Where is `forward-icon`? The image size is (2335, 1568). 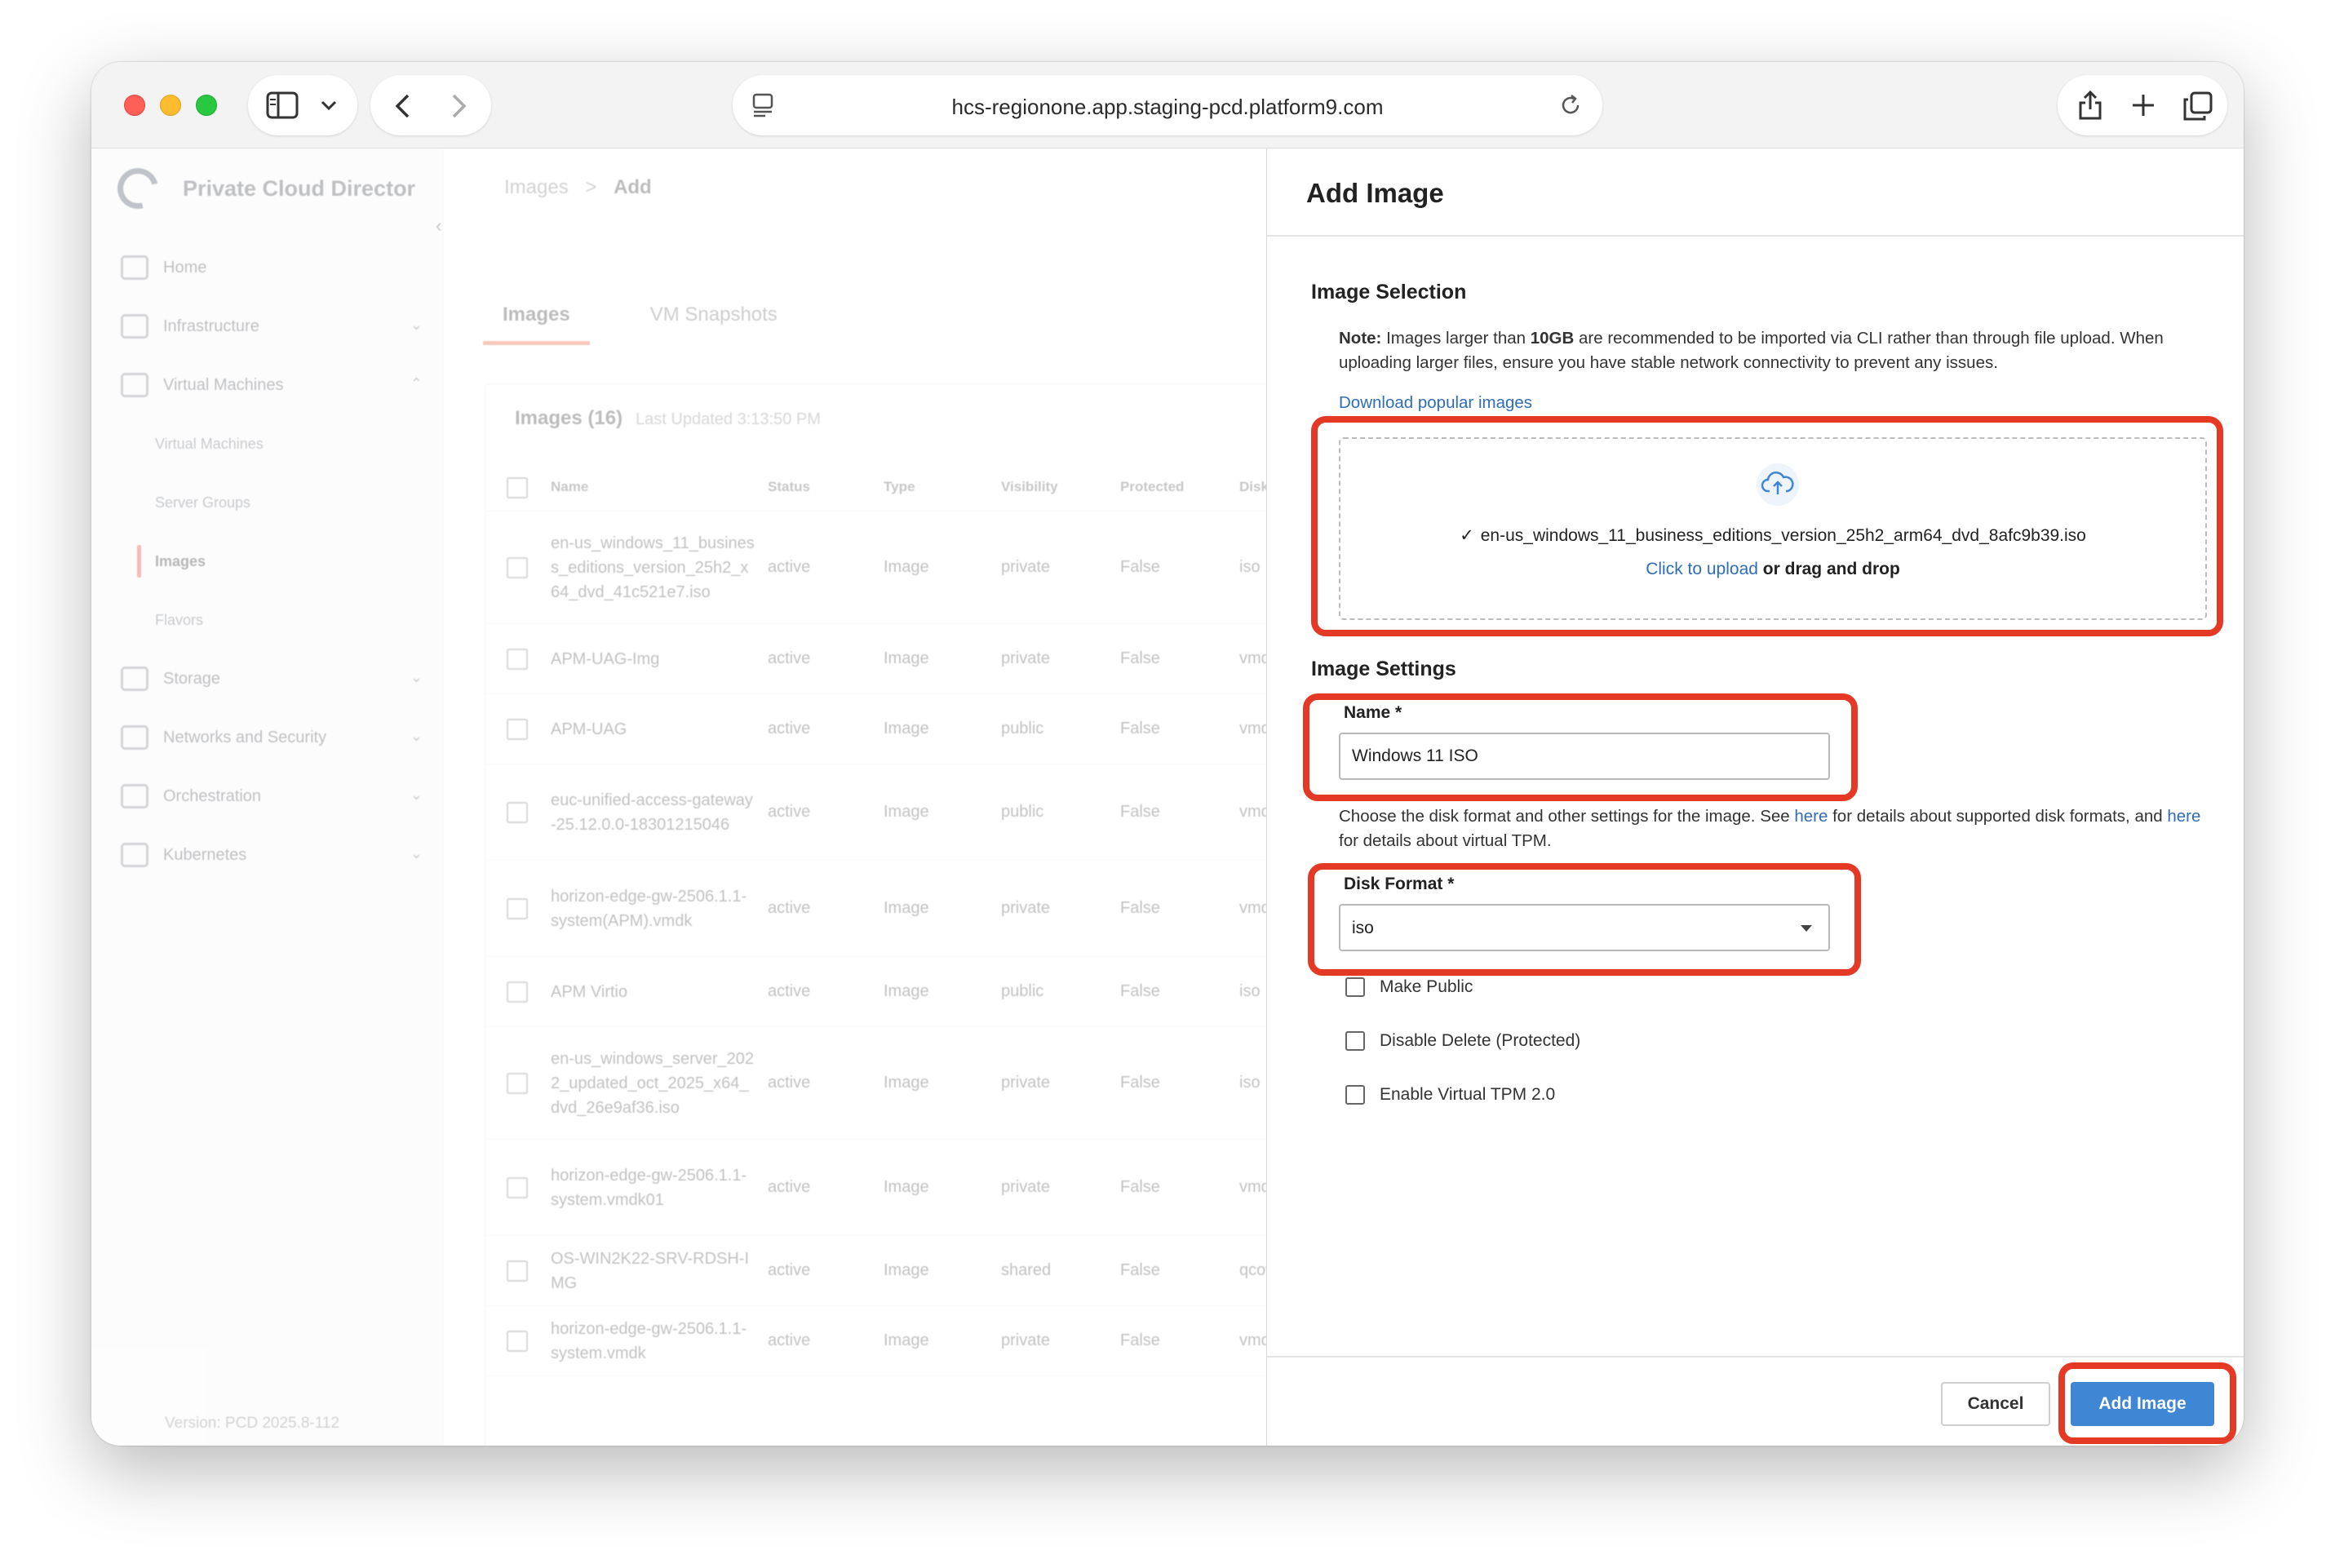 forward-icon is located at coordinates (458, 106).